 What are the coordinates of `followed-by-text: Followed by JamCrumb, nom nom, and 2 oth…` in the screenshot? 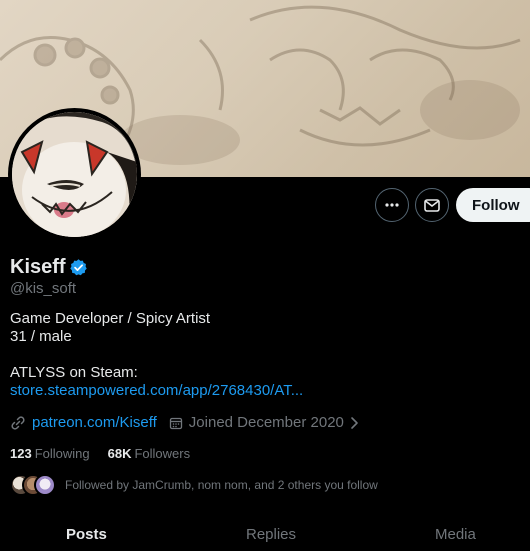 It's located at (221, 485).